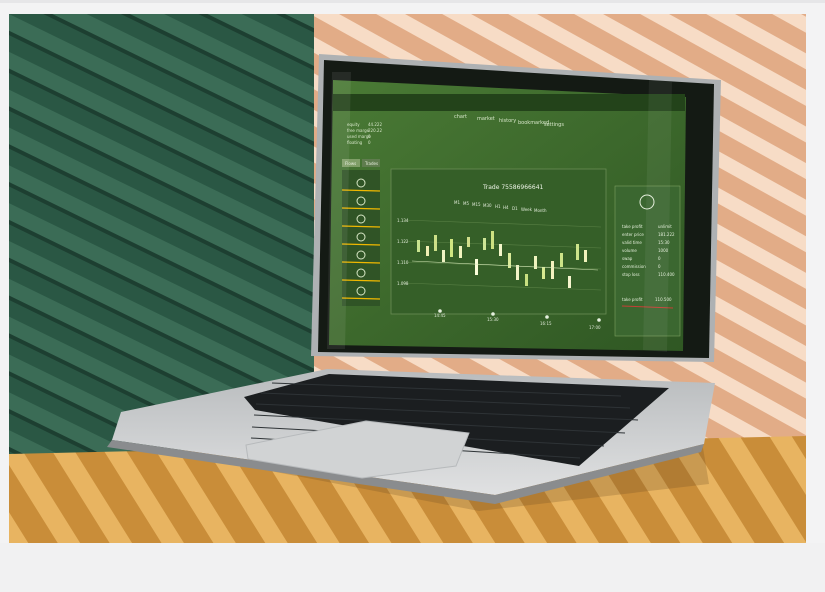  I want to click on timeframe: M5, so click(466, 203).